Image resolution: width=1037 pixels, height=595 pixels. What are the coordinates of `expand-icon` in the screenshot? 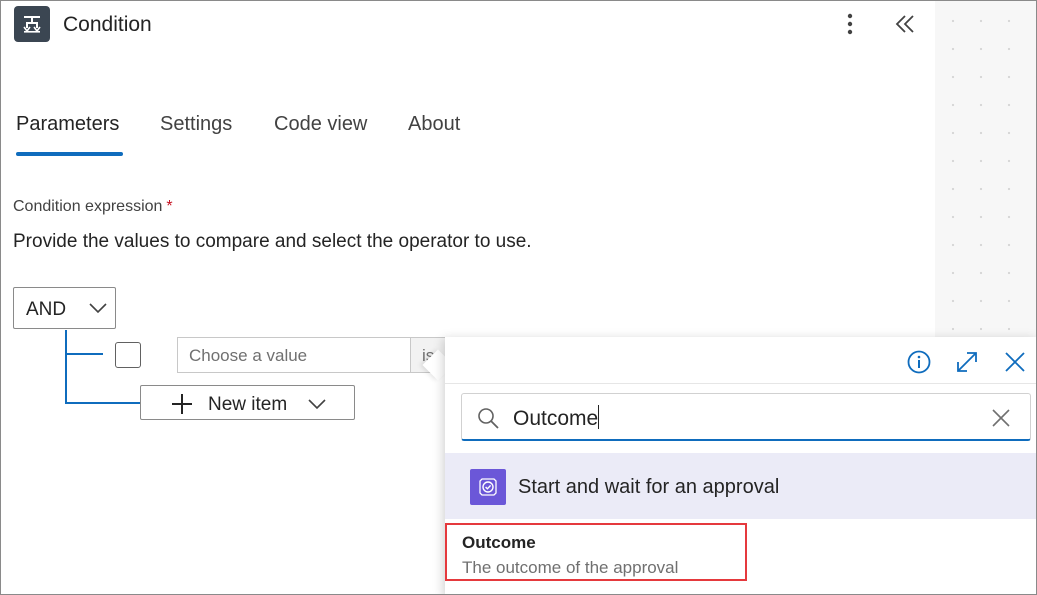 It's located at (967, 362).